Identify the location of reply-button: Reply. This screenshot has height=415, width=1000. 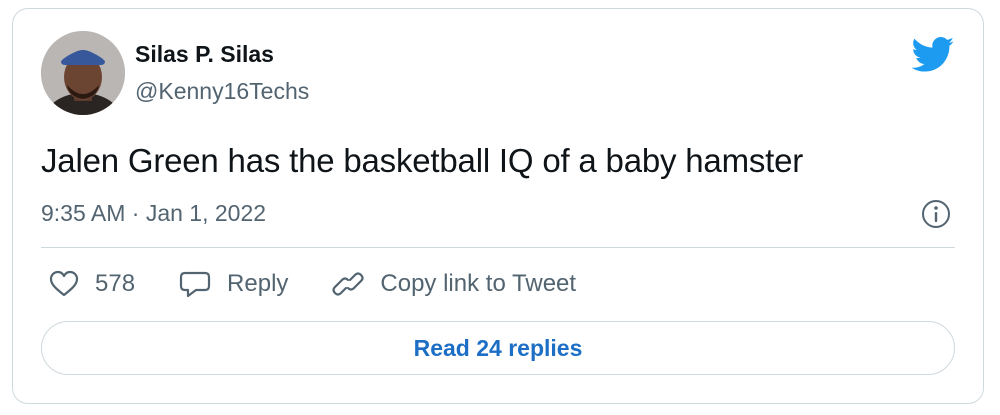
(233, 284).